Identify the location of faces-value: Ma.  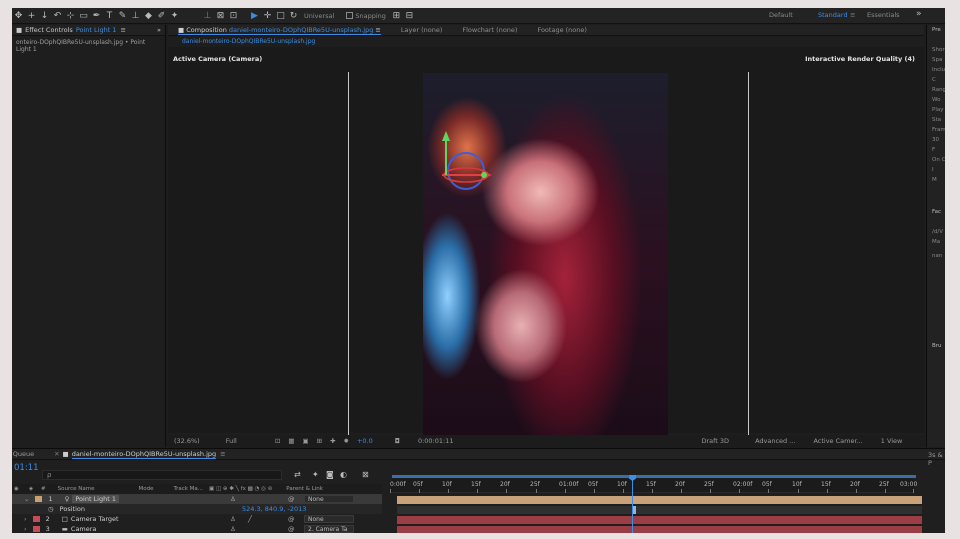
(936, 244).